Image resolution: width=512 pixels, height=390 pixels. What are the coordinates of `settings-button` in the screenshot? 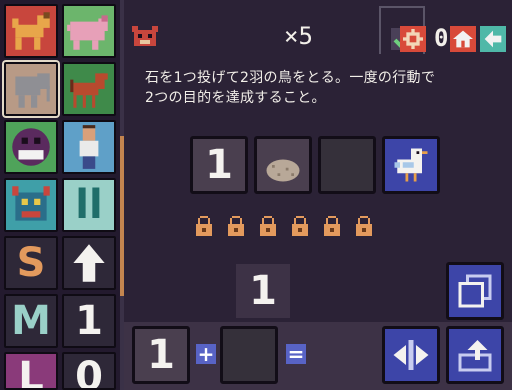 It's located at (413, 39).